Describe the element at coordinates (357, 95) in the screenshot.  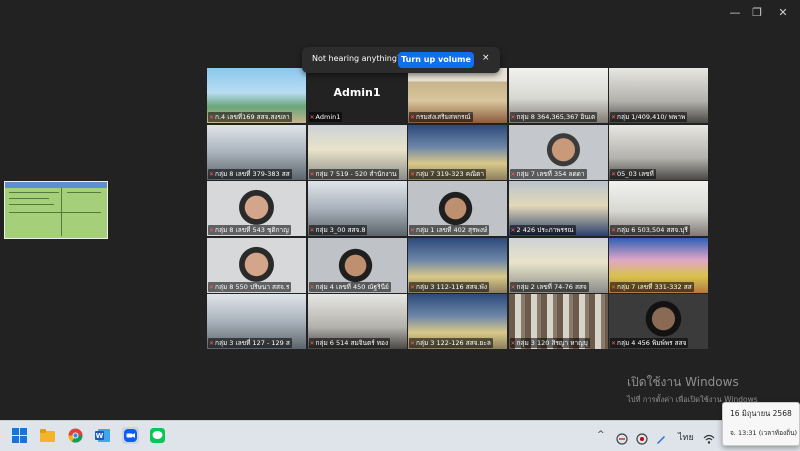
I see `participant-tile: Admin1 ✕Admin1` at that location.